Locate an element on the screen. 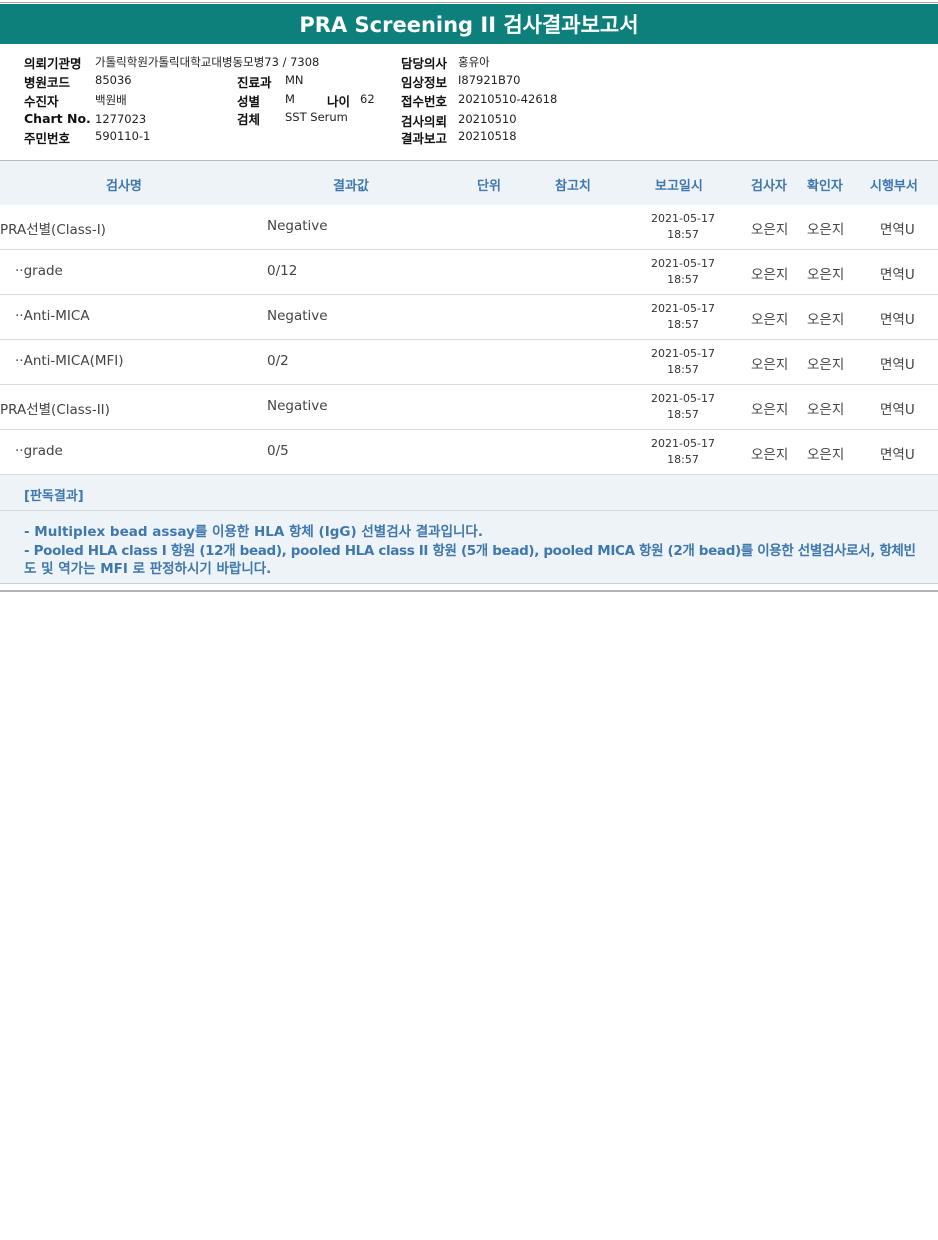  header-reference: 참고치 is located at coordinates (573, 186).